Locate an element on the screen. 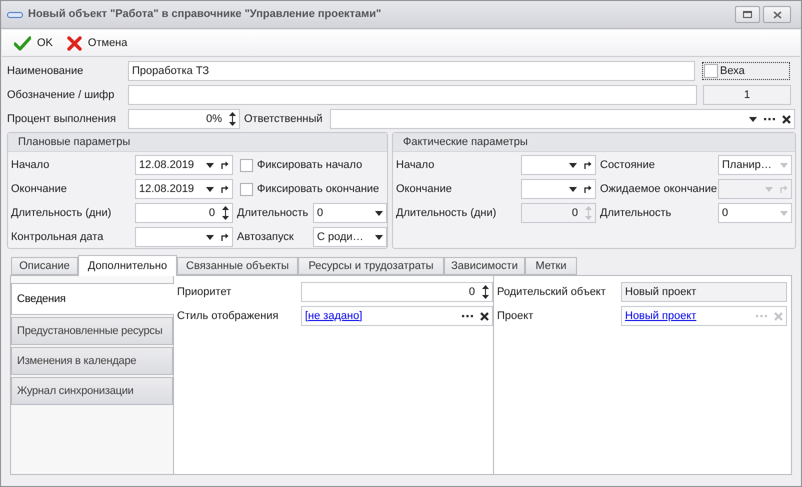  close-icon is located at coordinates (777, 14).